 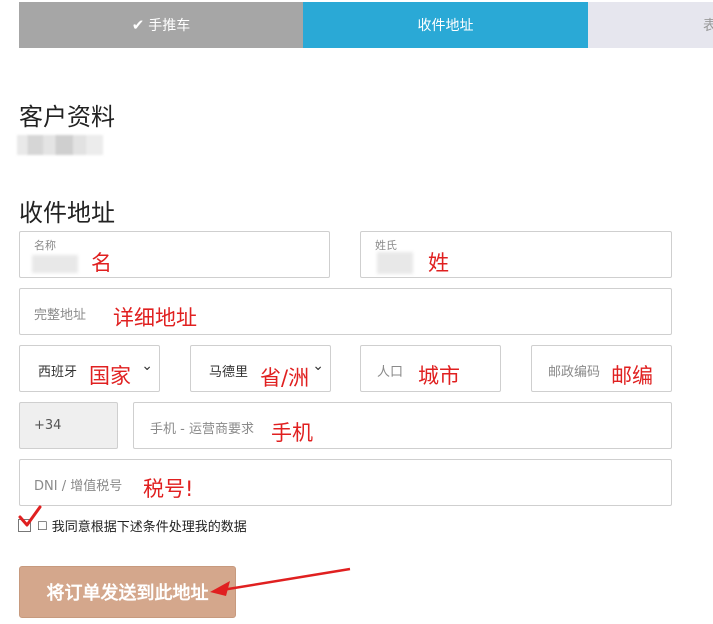 I want to click on phone-prefix: +34, so click(x=68, y=425).